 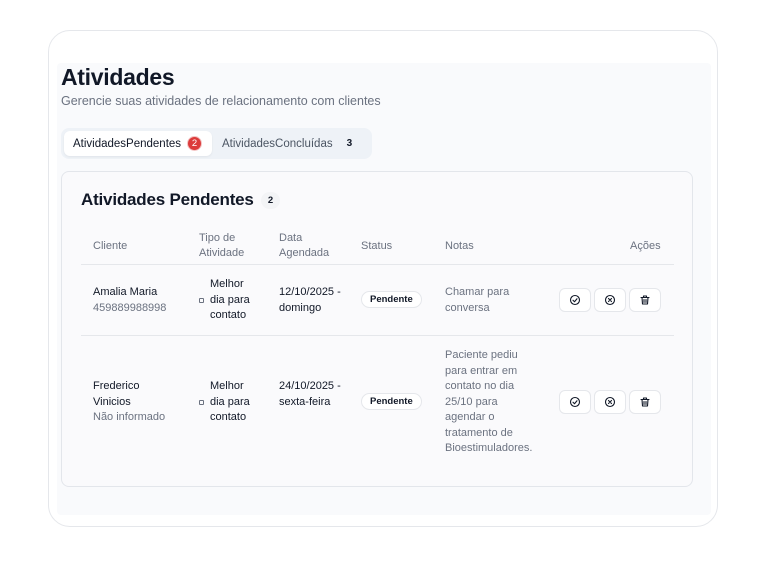 I want to click on tab-pending-label: AtividadesPendentes, so click(x=127, y=143).